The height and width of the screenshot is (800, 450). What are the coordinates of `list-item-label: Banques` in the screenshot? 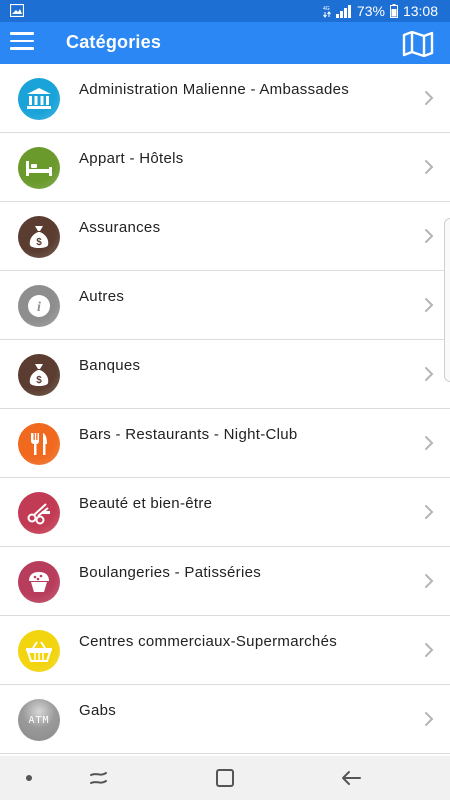 It's located at (110, 365).